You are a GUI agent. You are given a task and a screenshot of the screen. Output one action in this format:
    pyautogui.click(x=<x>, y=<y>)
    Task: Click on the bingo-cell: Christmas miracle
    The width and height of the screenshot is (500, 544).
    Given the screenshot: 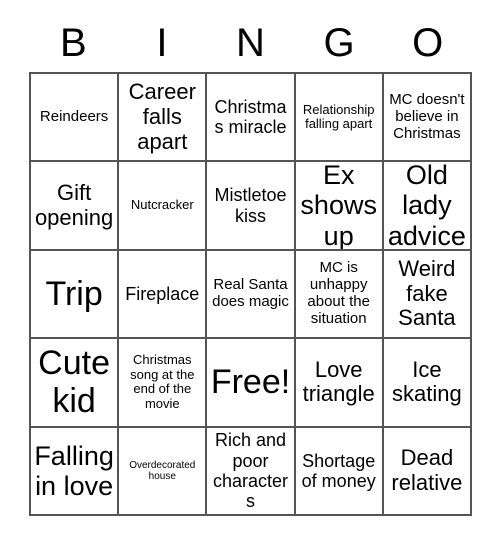 What is the action you would take?
    pyautogui.click(x=251, y=118)
    